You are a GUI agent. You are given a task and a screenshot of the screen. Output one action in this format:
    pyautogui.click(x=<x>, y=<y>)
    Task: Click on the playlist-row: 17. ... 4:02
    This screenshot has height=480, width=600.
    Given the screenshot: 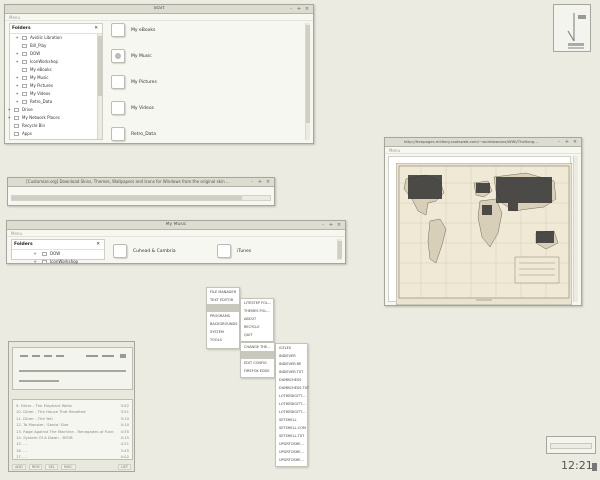 What is the action you would take?
    pyautogui.click(x=72, y=457)
    